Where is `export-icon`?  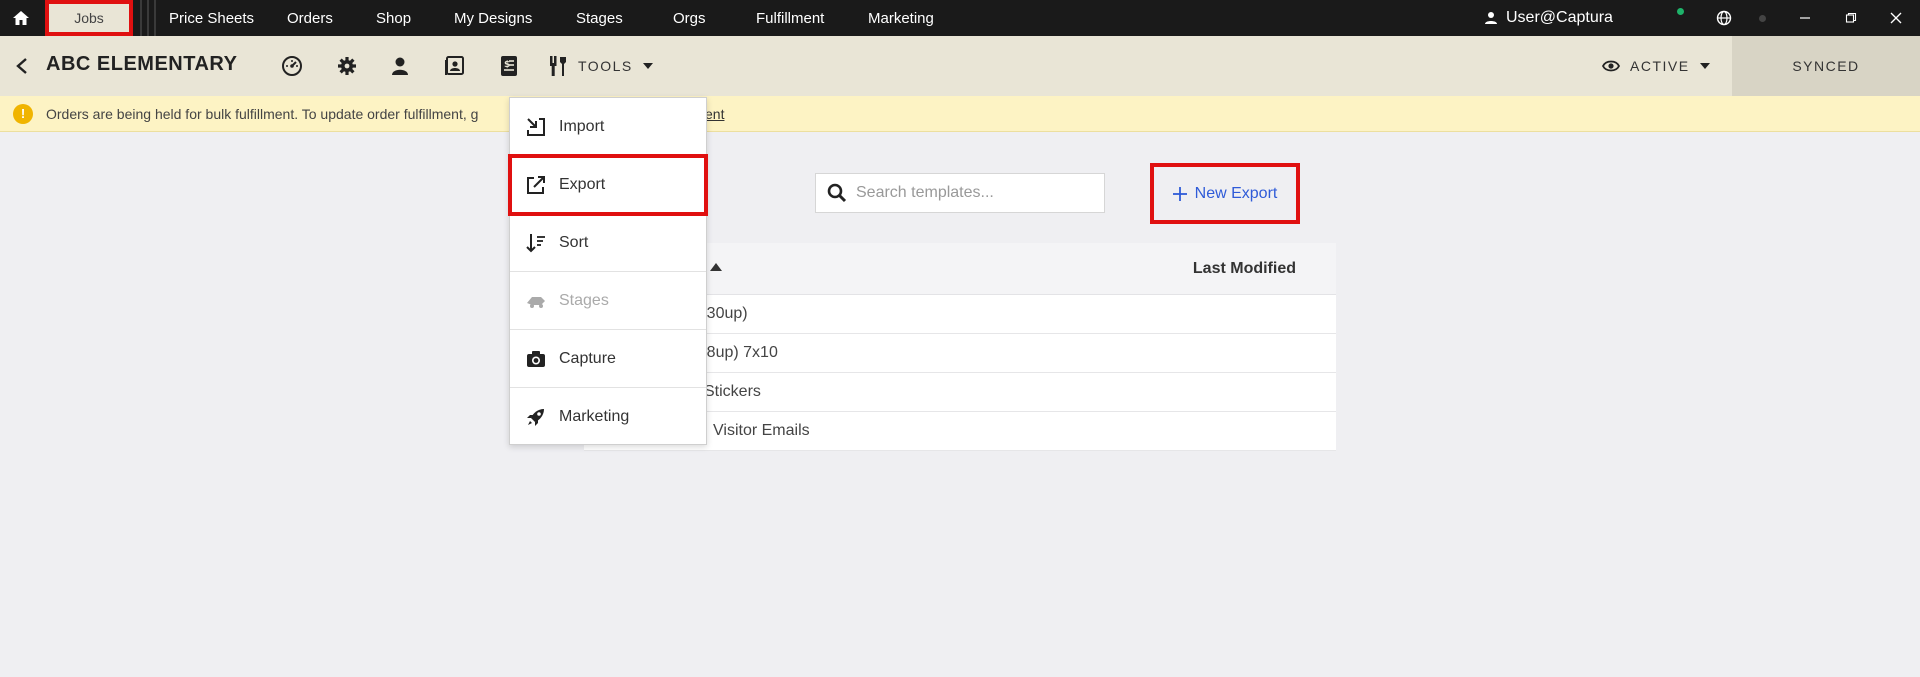
export-icon is located at coordinates (536, 185).